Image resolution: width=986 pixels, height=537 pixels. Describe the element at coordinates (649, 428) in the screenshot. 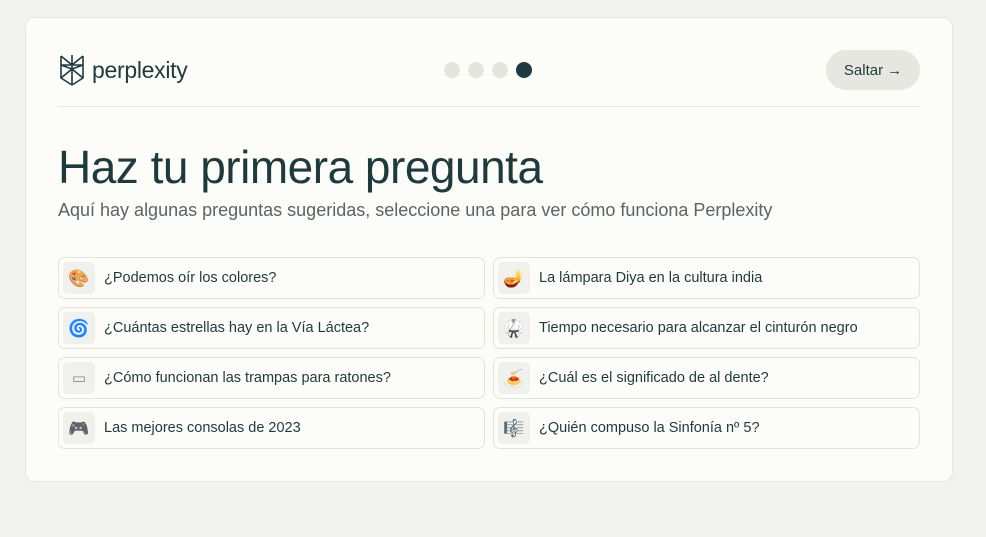

I see `question-text: ¿Quién compuso la Sinfonía nº 5?` at that location.